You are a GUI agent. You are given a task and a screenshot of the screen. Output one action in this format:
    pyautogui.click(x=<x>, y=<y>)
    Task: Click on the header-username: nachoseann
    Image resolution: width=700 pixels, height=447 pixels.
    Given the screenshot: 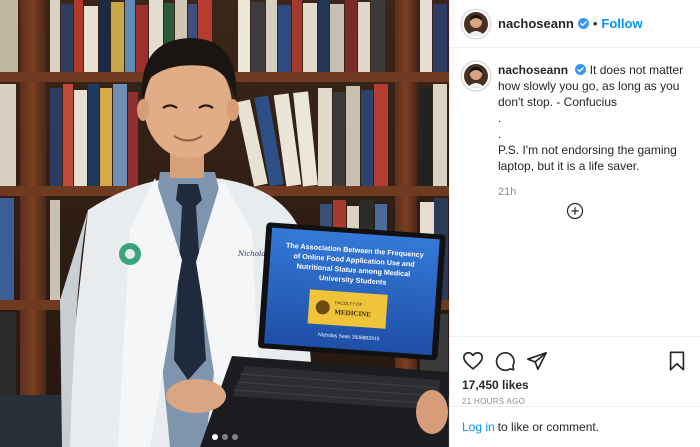 What is the action you would take?
    pyautogui.click(x=536, y=23)
    